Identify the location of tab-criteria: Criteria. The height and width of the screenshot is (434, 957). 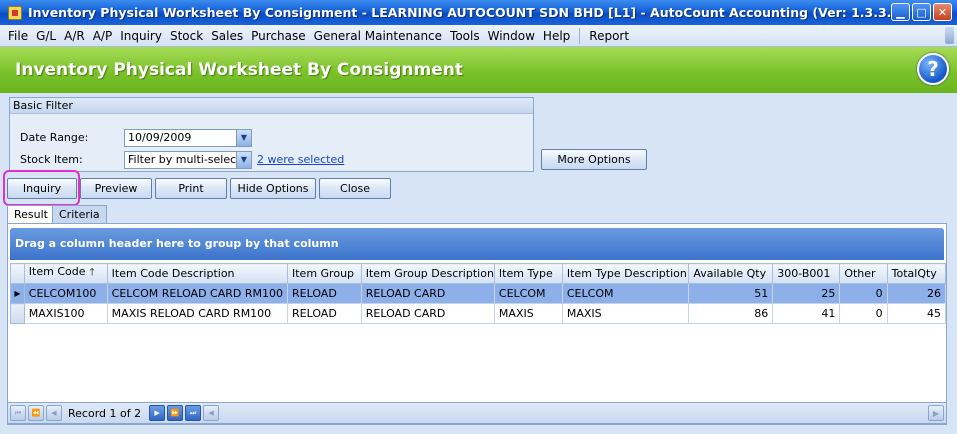
(79, 214).